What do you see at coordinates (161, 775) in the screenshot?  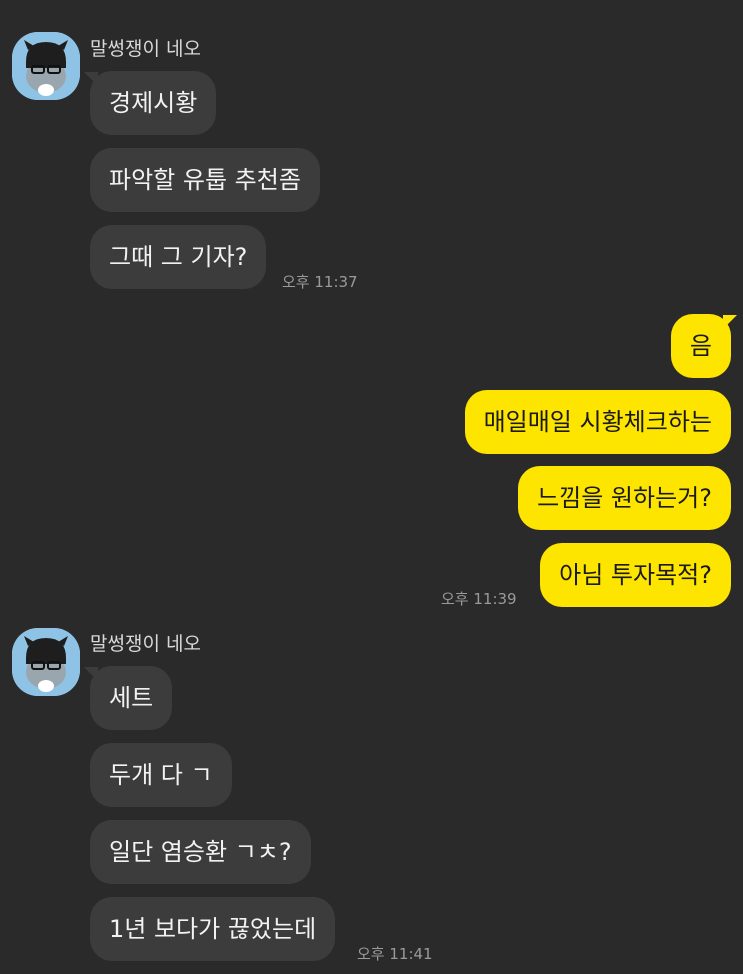 I see `message-bubble: 두개 다 ㄱ` at bounding box center [161, 775].